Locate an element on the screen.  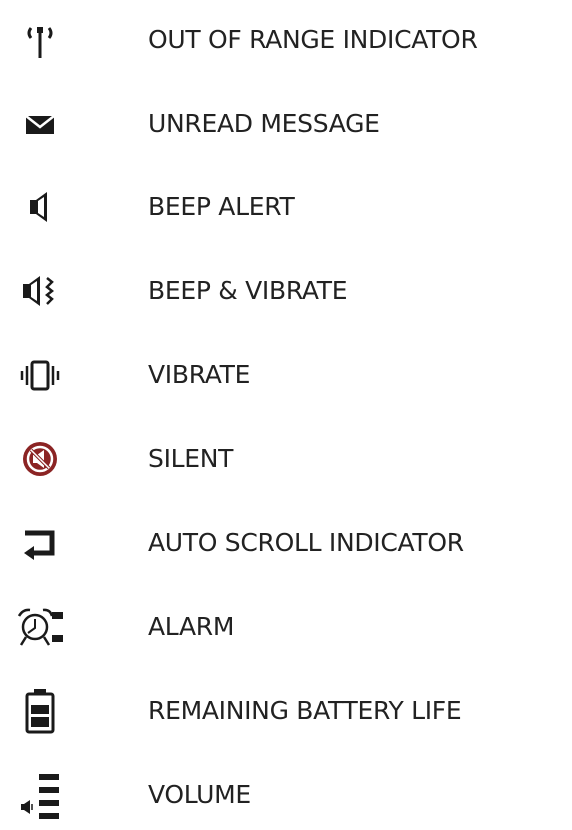
legend-row-out-of-range: OUT OF RANGE INDICATOR is located at coordinates (286, 40).